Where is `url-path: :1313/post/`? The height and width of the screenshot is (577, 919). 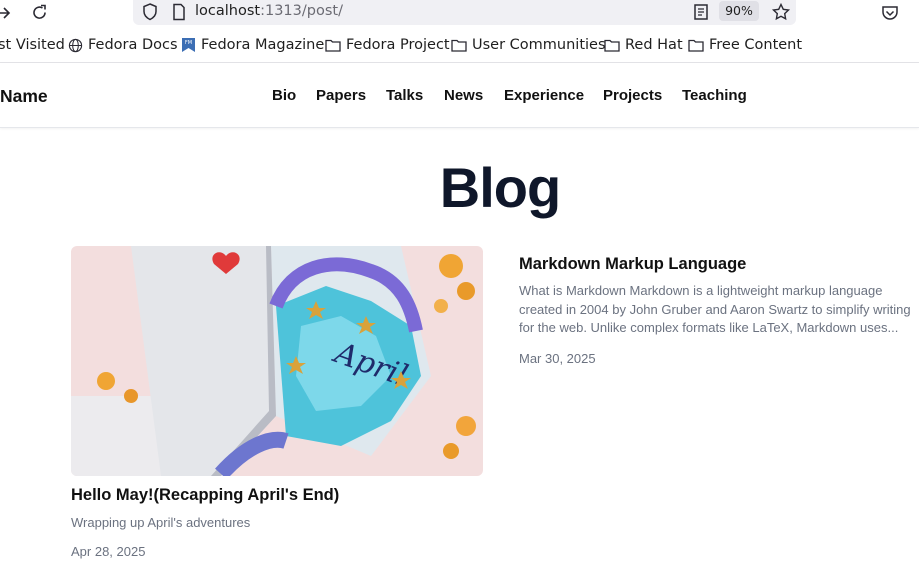
url-path: :1313/post/ is located at coordinates (301, 11).